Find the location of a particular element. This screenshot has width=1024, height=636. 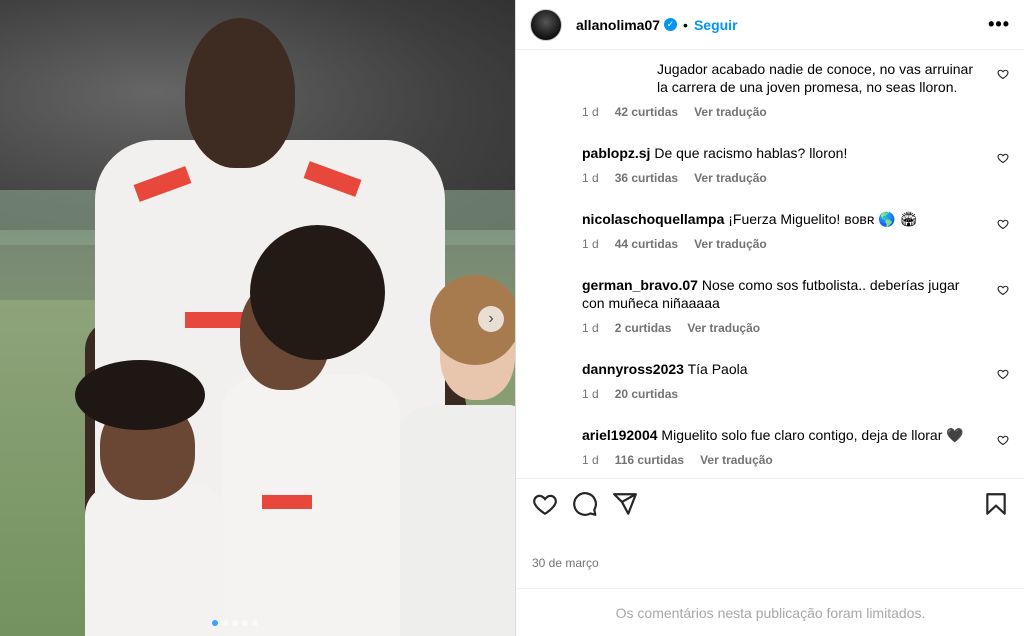

comment-likes: 2 curtidas is located at coordinates (643, 328).